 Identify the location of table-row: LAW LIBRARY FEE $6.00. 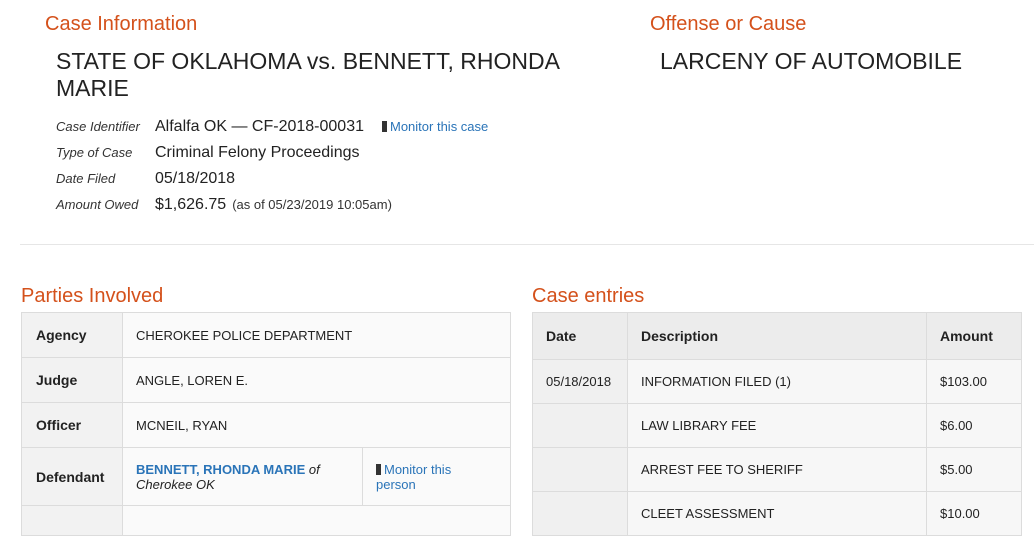
(777, 425).